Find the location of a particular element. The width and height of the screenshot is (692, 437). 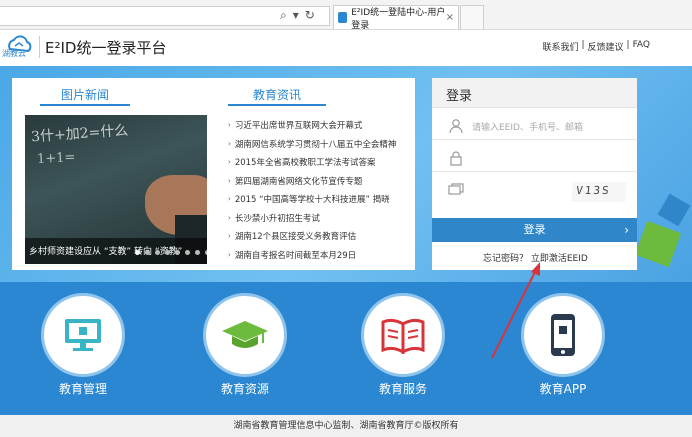

list-item: › 湖南网信系统学习贯彻十八届五中全会精神 is located at coordinates (320, 144).